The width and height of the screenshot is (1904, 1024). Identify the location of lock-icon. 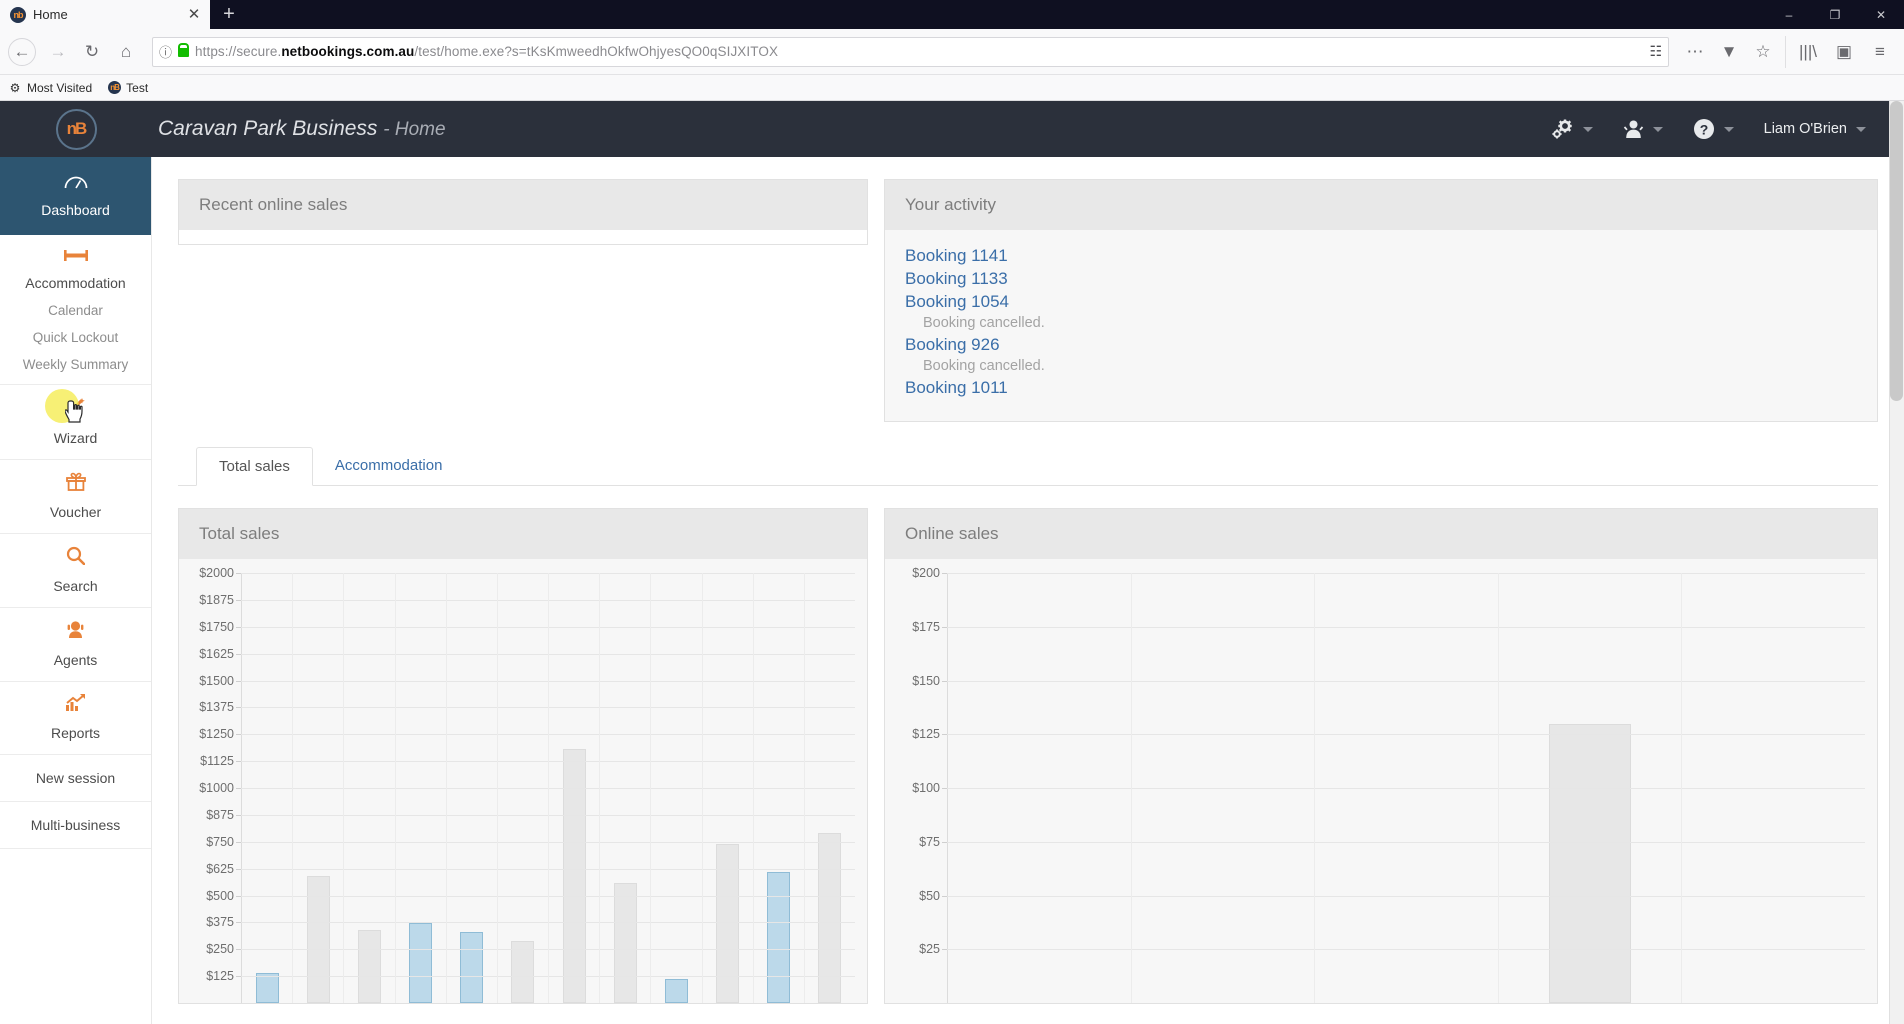
(184, 50).